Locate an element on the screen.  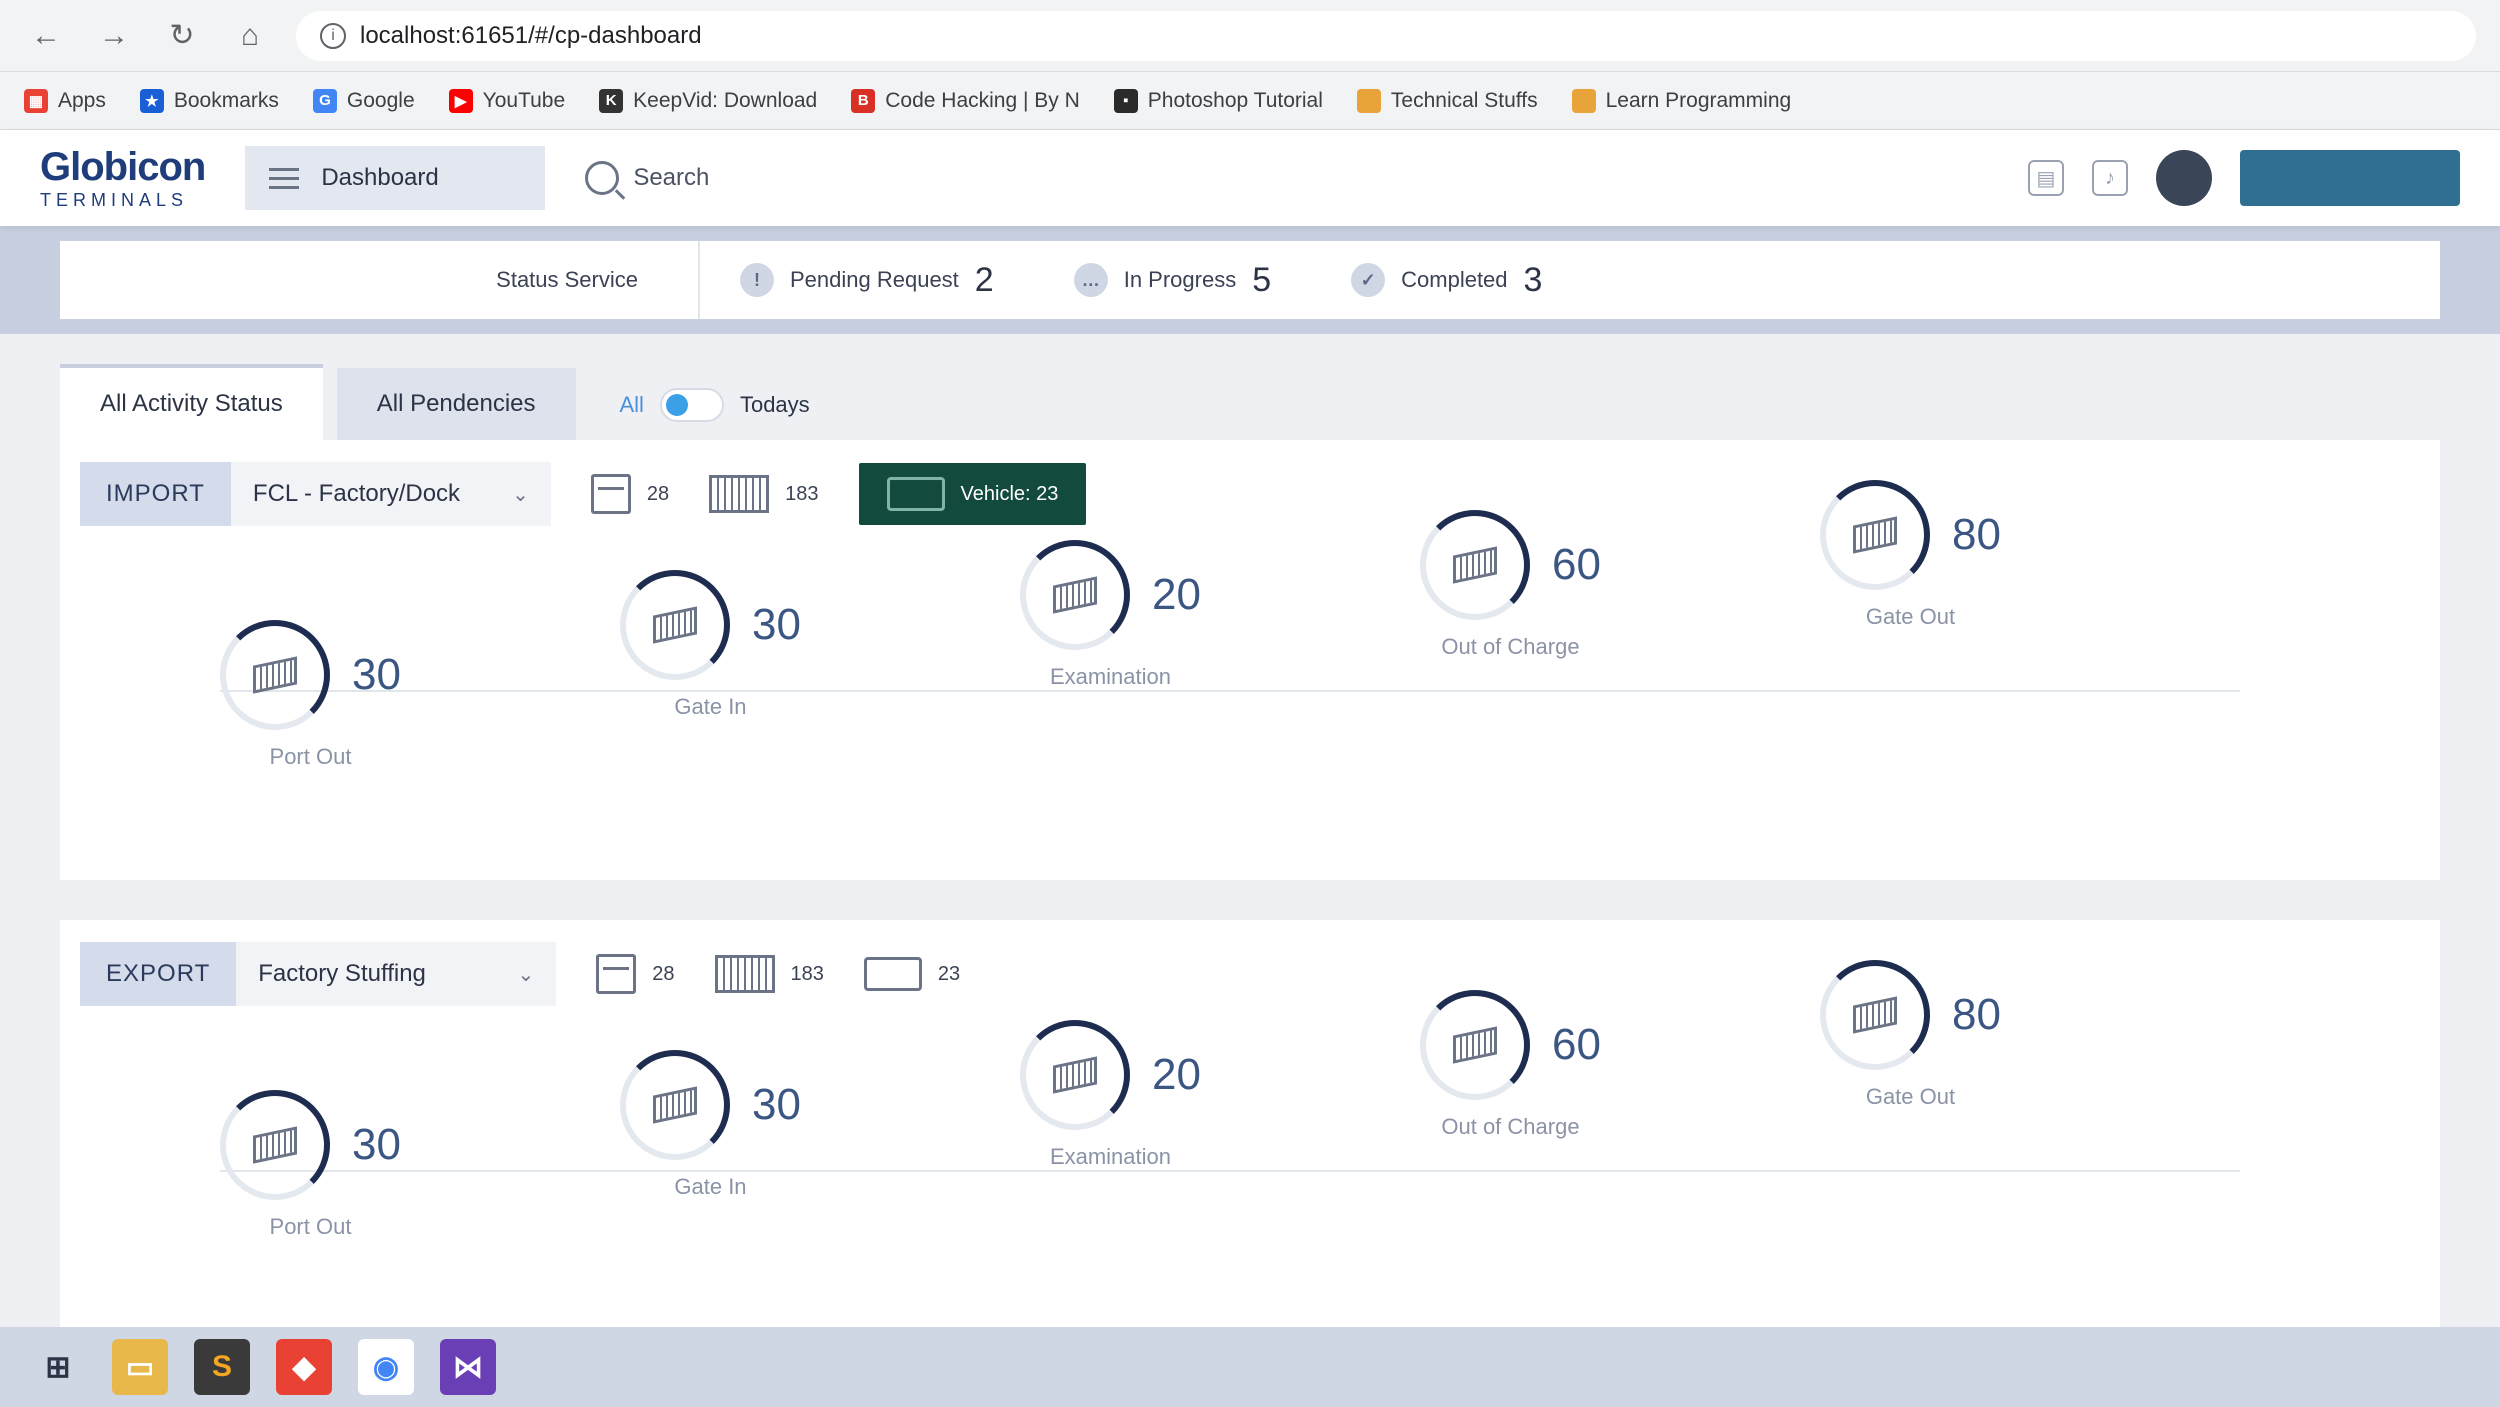
app-header: Globicon TERMINALS Dashboard Search ▤ ♪ is located at coordinates (1250, 178).